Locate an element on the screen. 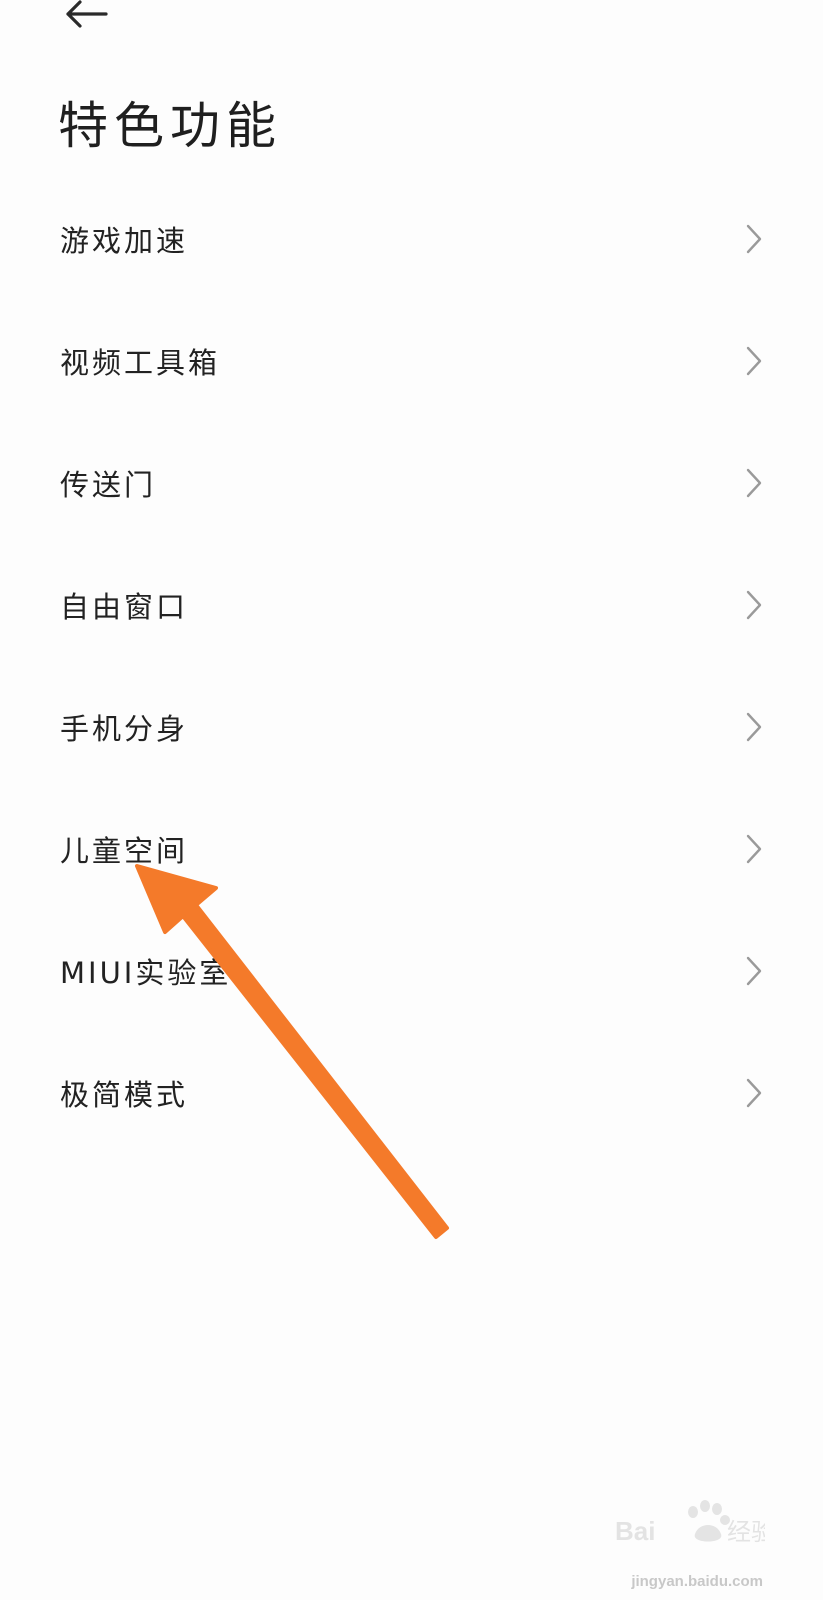 This screenshot has width=823, height=1600. menu-item-label: 手机分身 is located at coordinates (124, 729).